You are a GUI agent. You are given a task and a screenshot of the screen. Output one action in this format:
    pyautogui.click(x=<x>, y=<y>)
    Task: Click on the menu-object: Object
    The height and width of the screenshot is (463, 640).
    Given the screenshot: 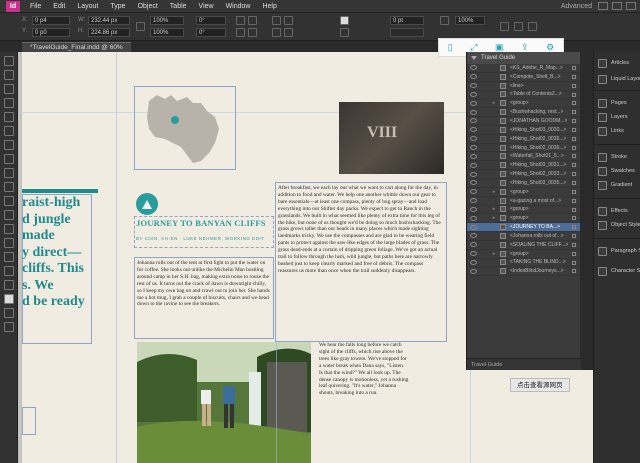 What is the action you would take?
    pyautogui.click(x=148, y=6)
    